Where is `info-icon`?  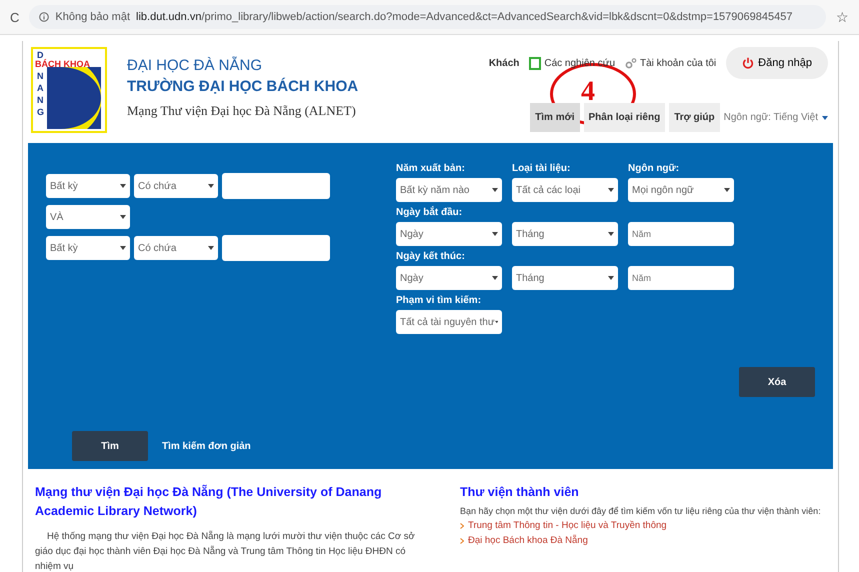
info-icon is located at coordinates (44, 17).